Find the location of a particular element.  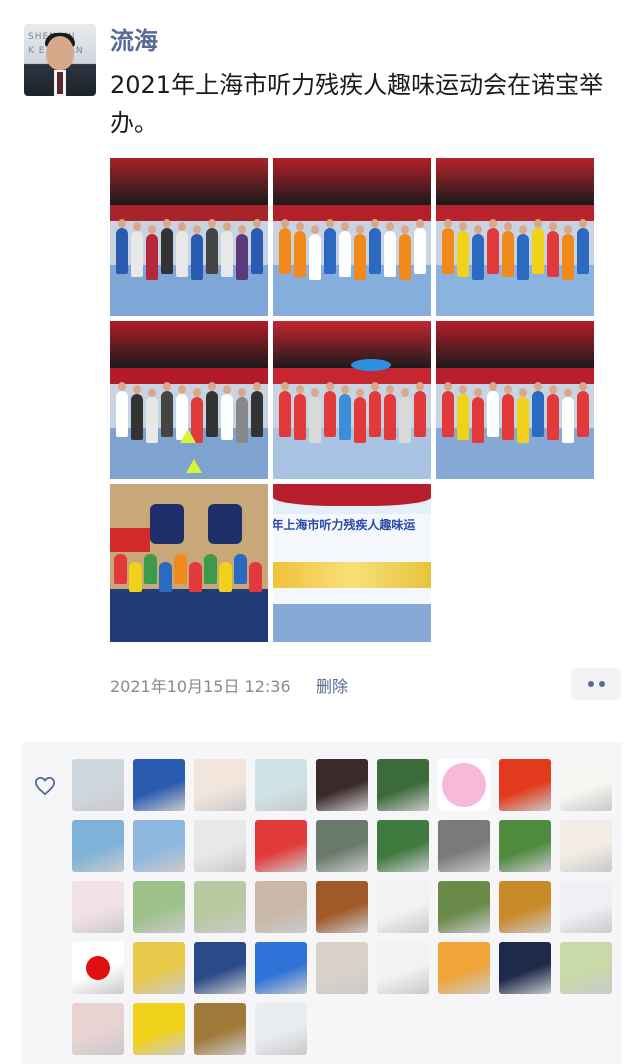

author-name: 流海 is located at coordinates (134, 41).